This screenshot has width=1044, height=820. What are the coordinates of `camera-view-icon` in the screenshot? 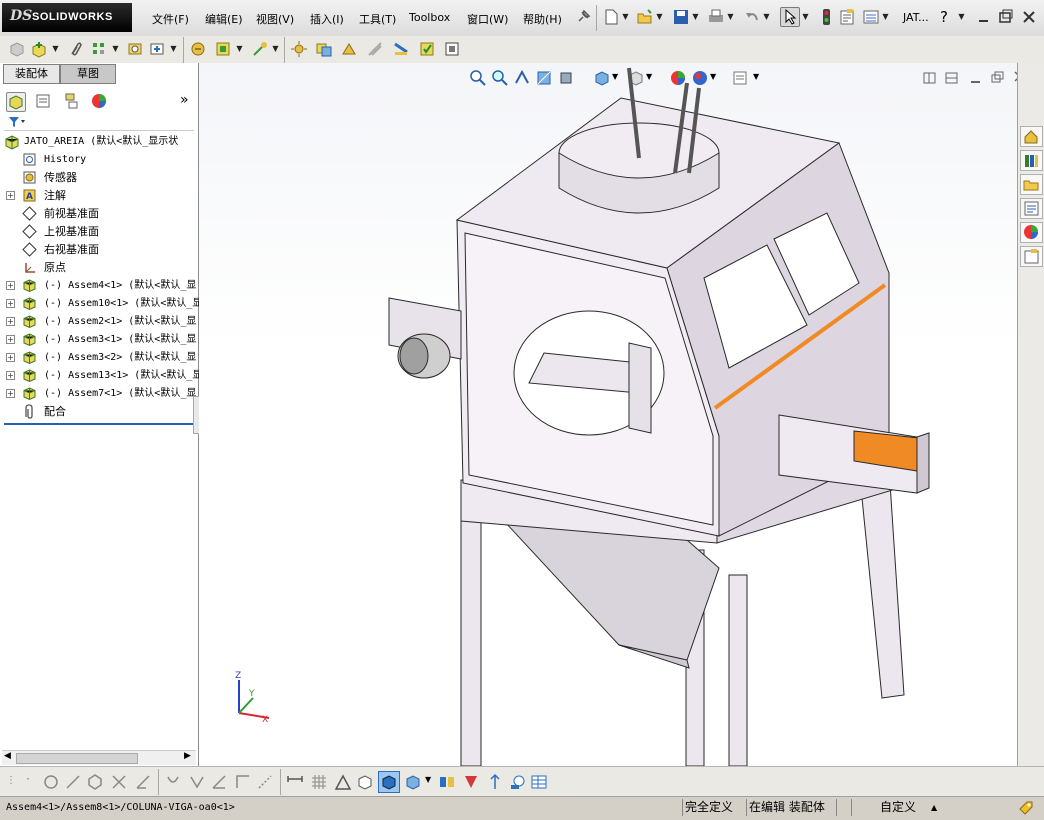 It's located at (447, 782).